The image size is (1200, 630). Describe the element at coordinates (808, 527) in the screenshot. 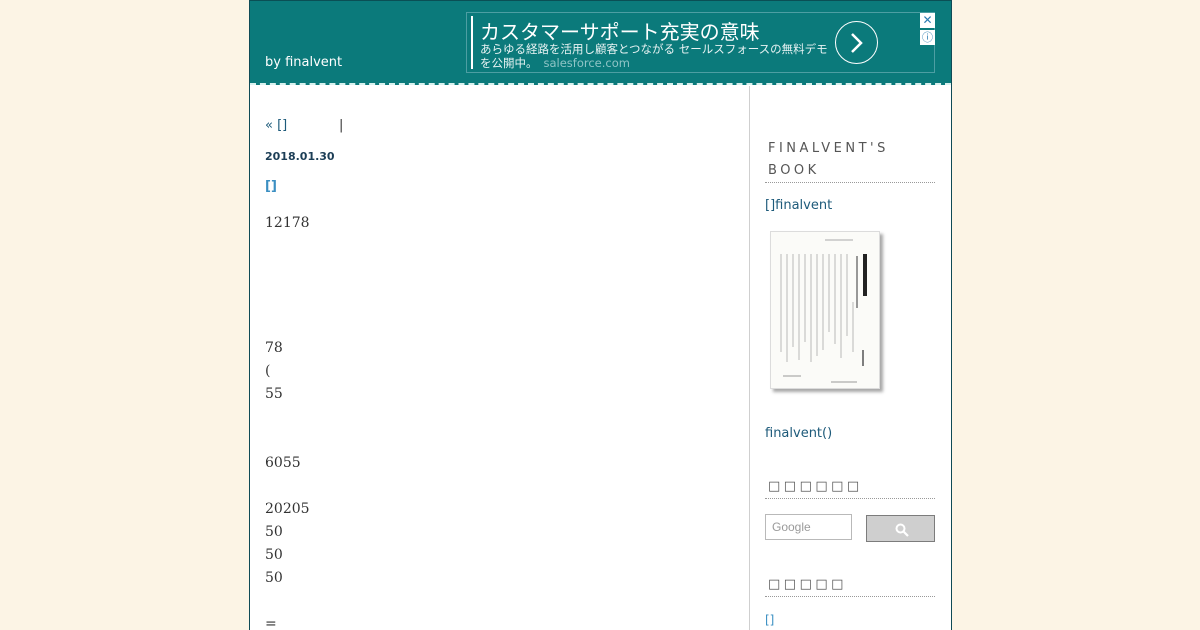

I see `search-input: Google` at that location.